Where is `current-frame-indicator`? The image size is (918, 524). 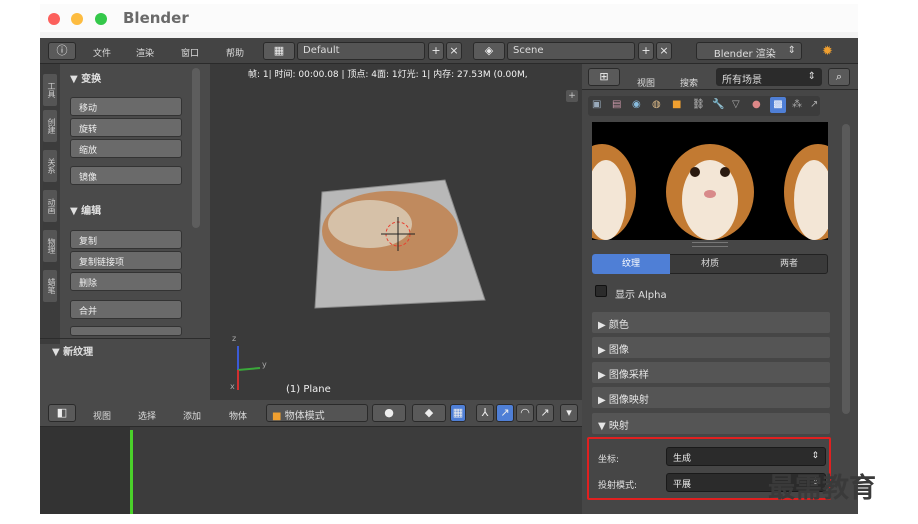
current-frame-indicator is located at coordinates (131, 472).